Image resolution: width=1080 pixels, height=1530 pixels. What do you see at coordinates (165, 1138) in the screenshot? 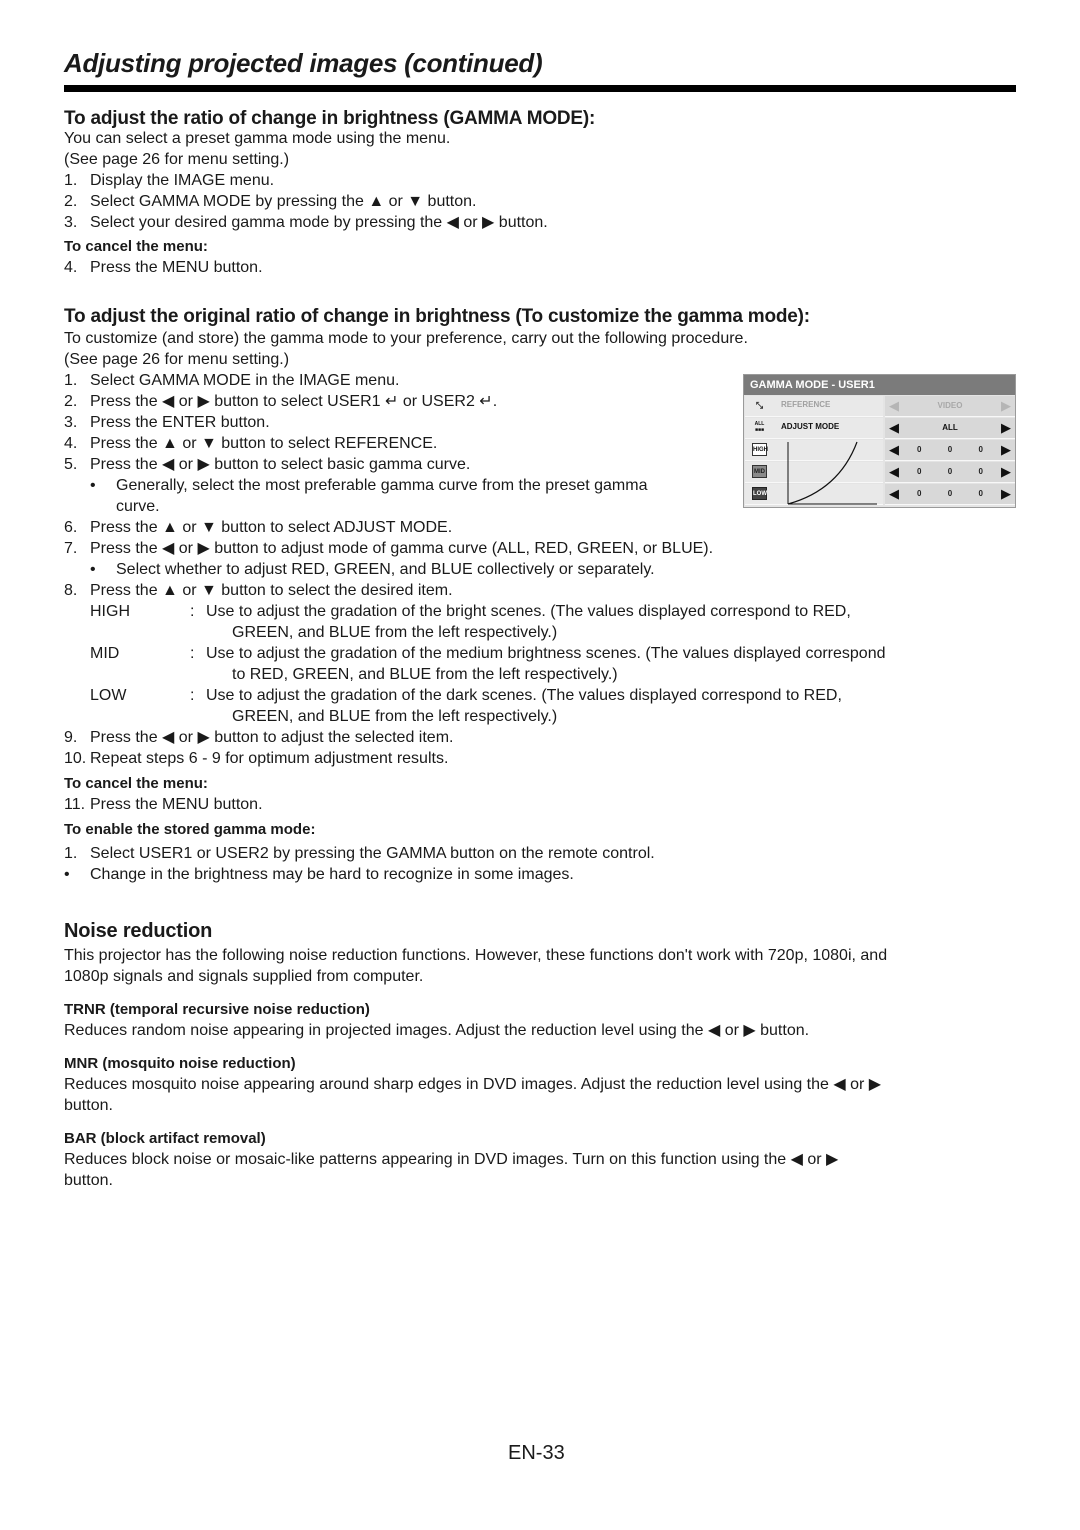
I see `bar-title: BAR (block artifact removal)` at bounding box center [165, 1138].